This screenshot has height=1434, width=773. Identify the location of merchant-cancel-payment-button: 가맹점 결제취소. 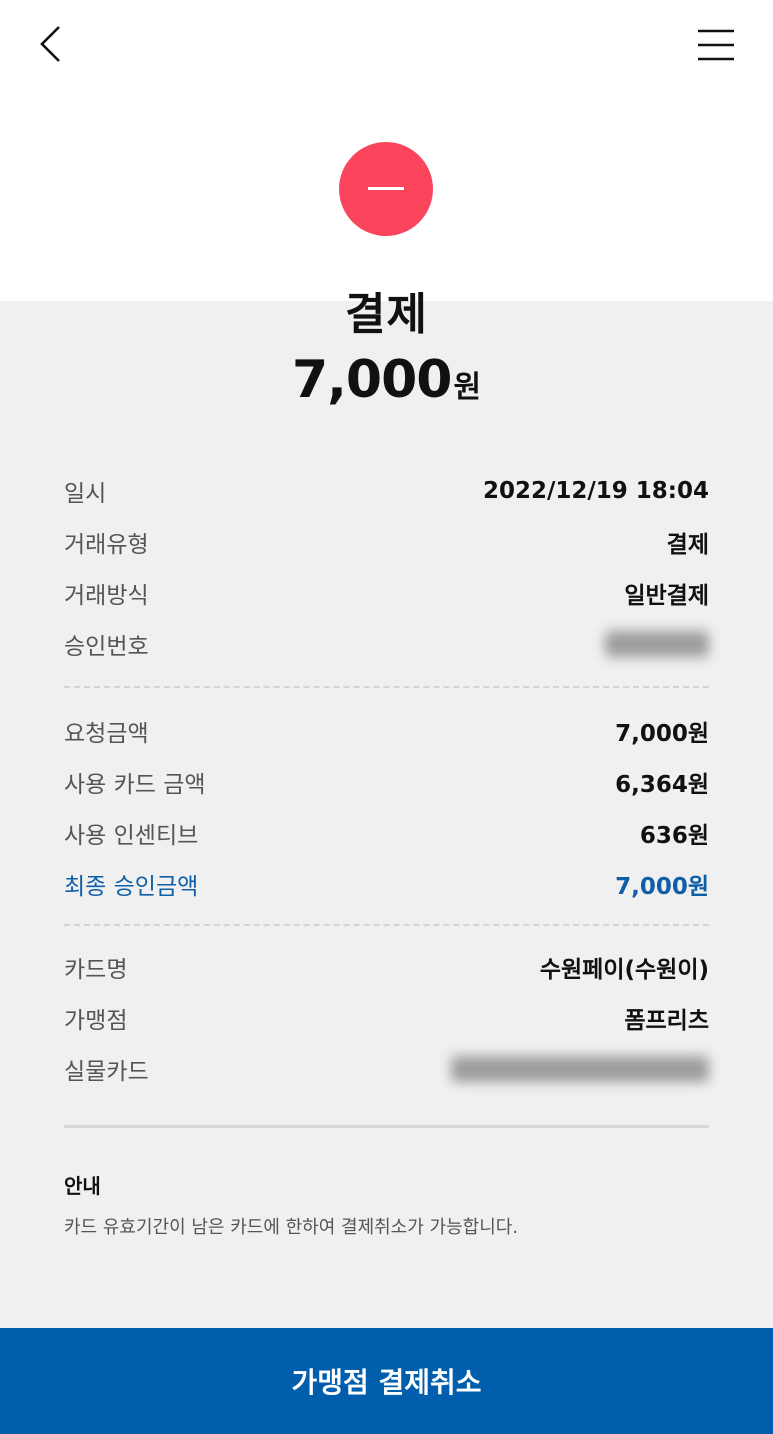
(386, 1381).